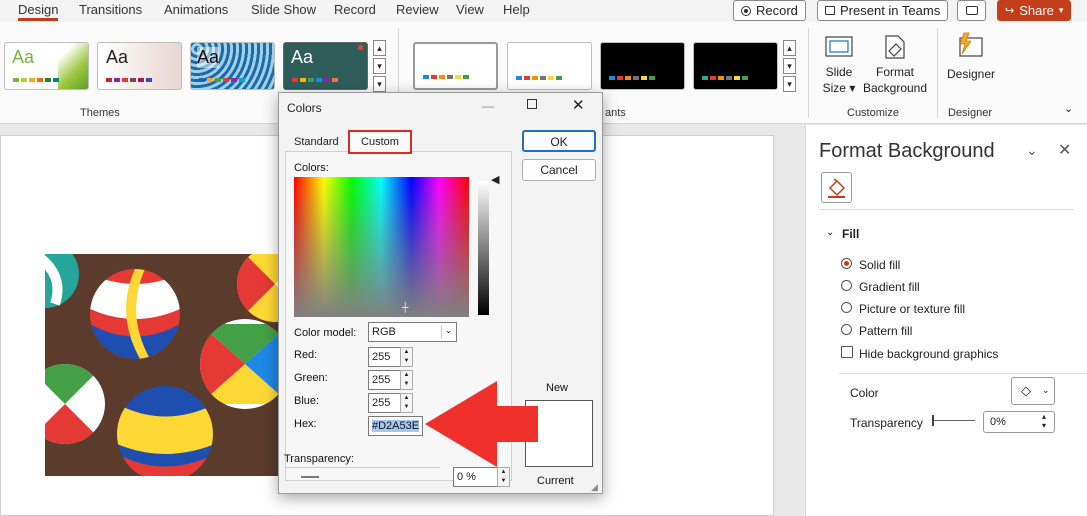  What do you see at coordinates (555, 481) in the screenshot?
I see `current-color-label: Current` at bounding box center [555, 481].